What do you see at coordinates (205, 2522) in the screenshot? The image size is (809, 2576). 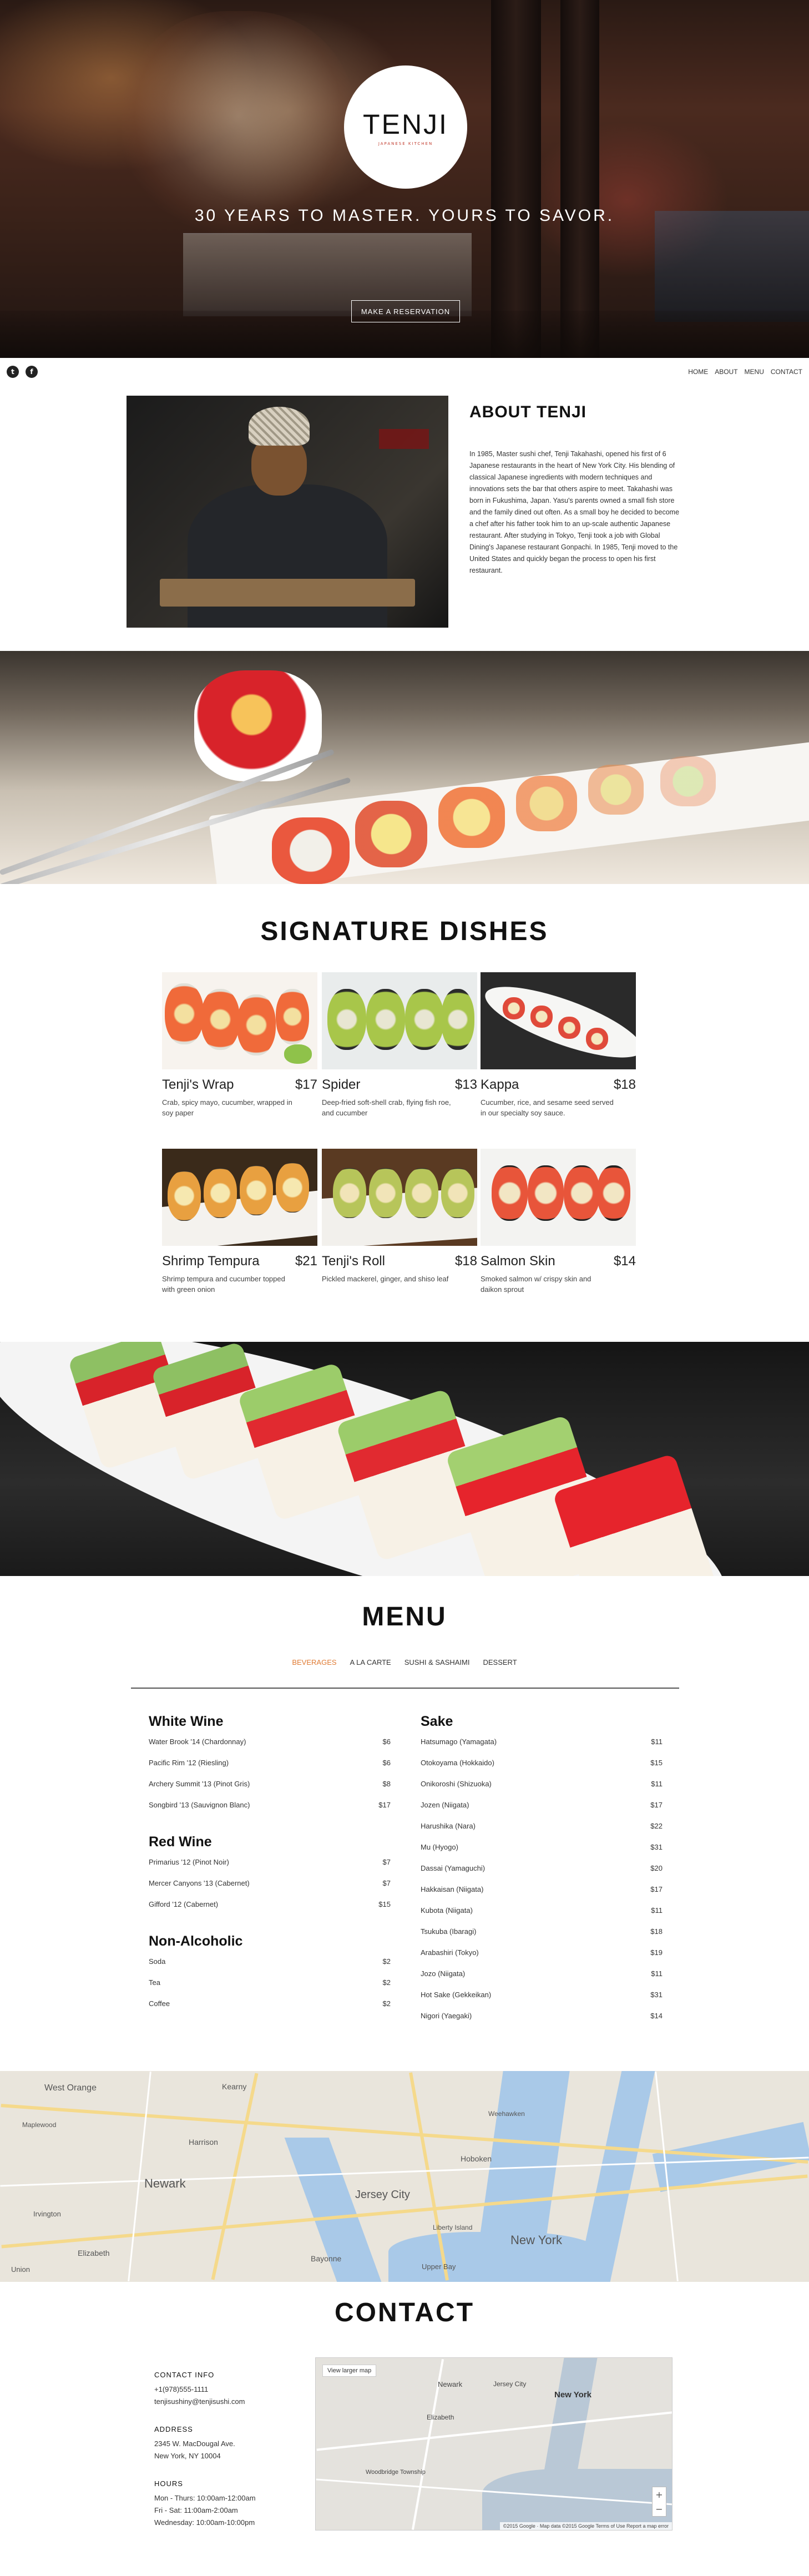 I see `hours-line: Wednesday: 10:00am-10:00pm` at bounding box center [205, 2522].